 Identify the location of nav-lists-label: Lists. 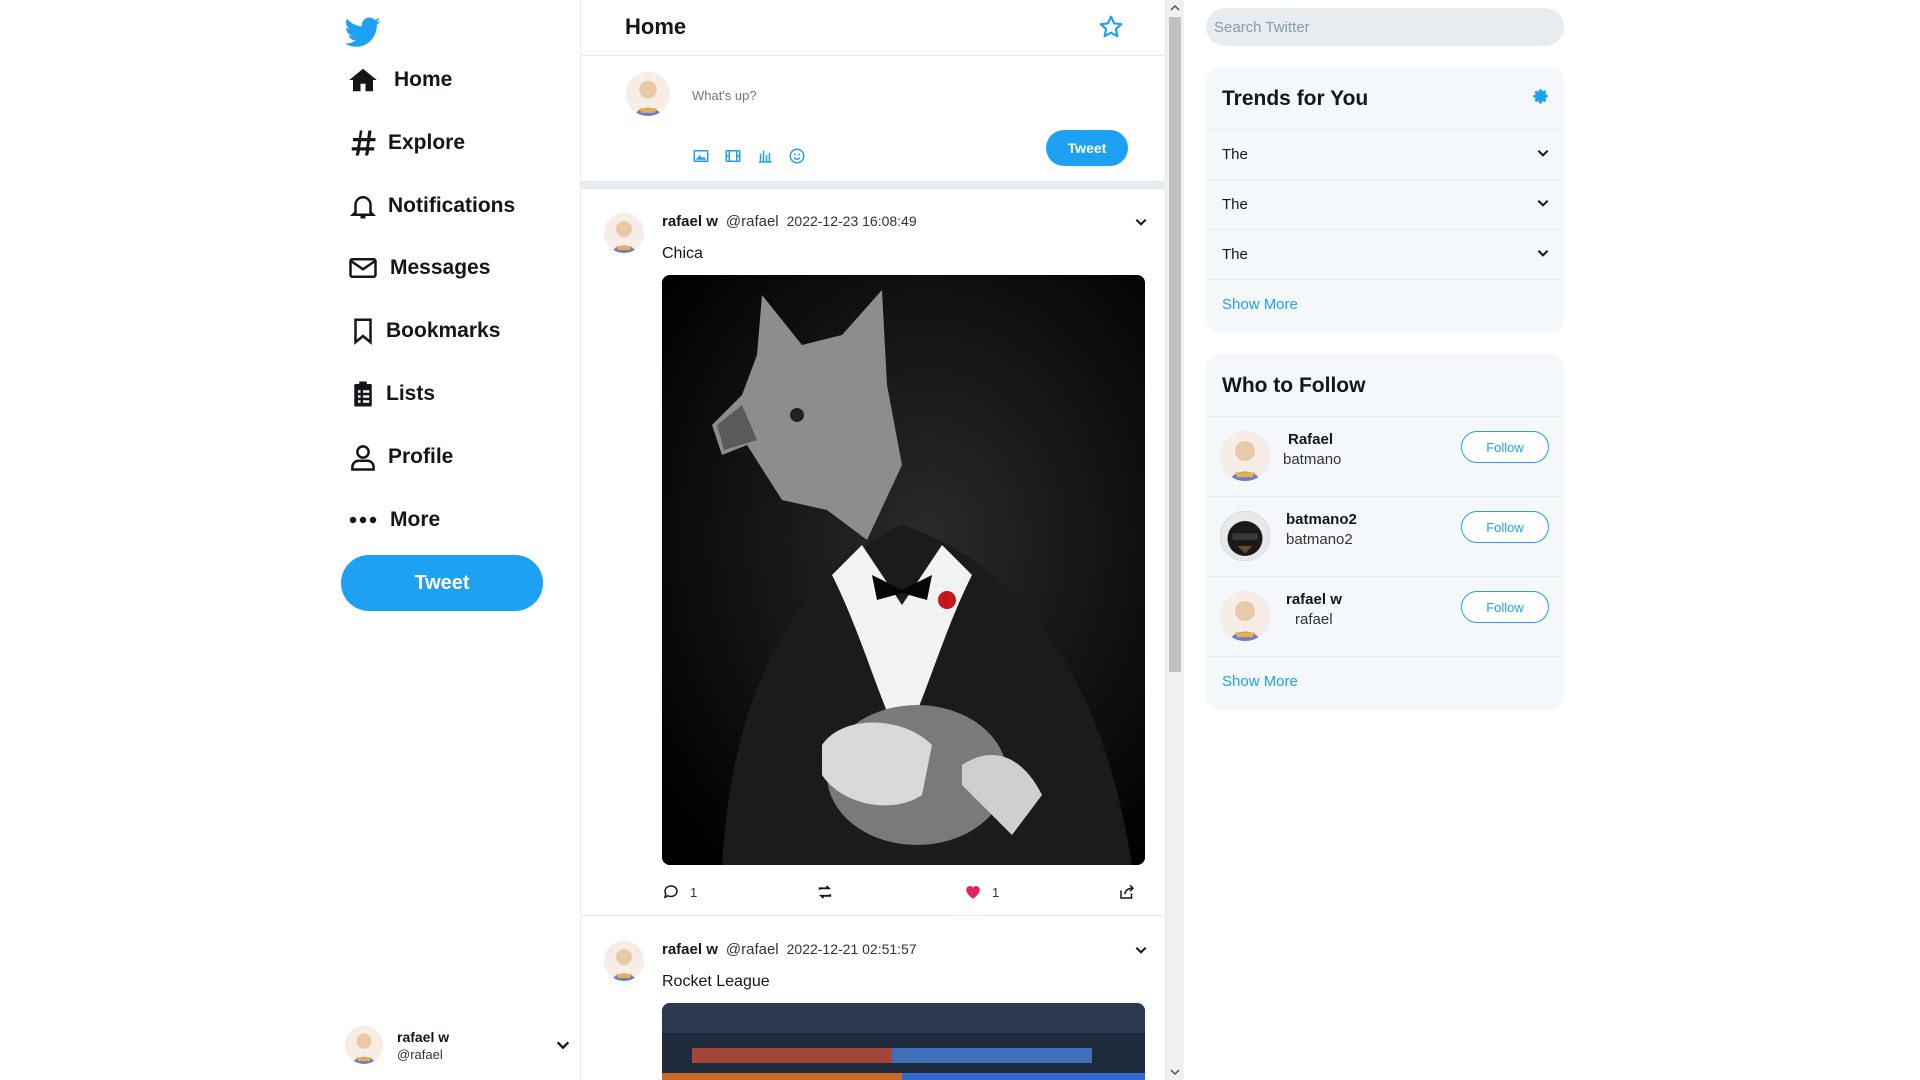
(411, 393).